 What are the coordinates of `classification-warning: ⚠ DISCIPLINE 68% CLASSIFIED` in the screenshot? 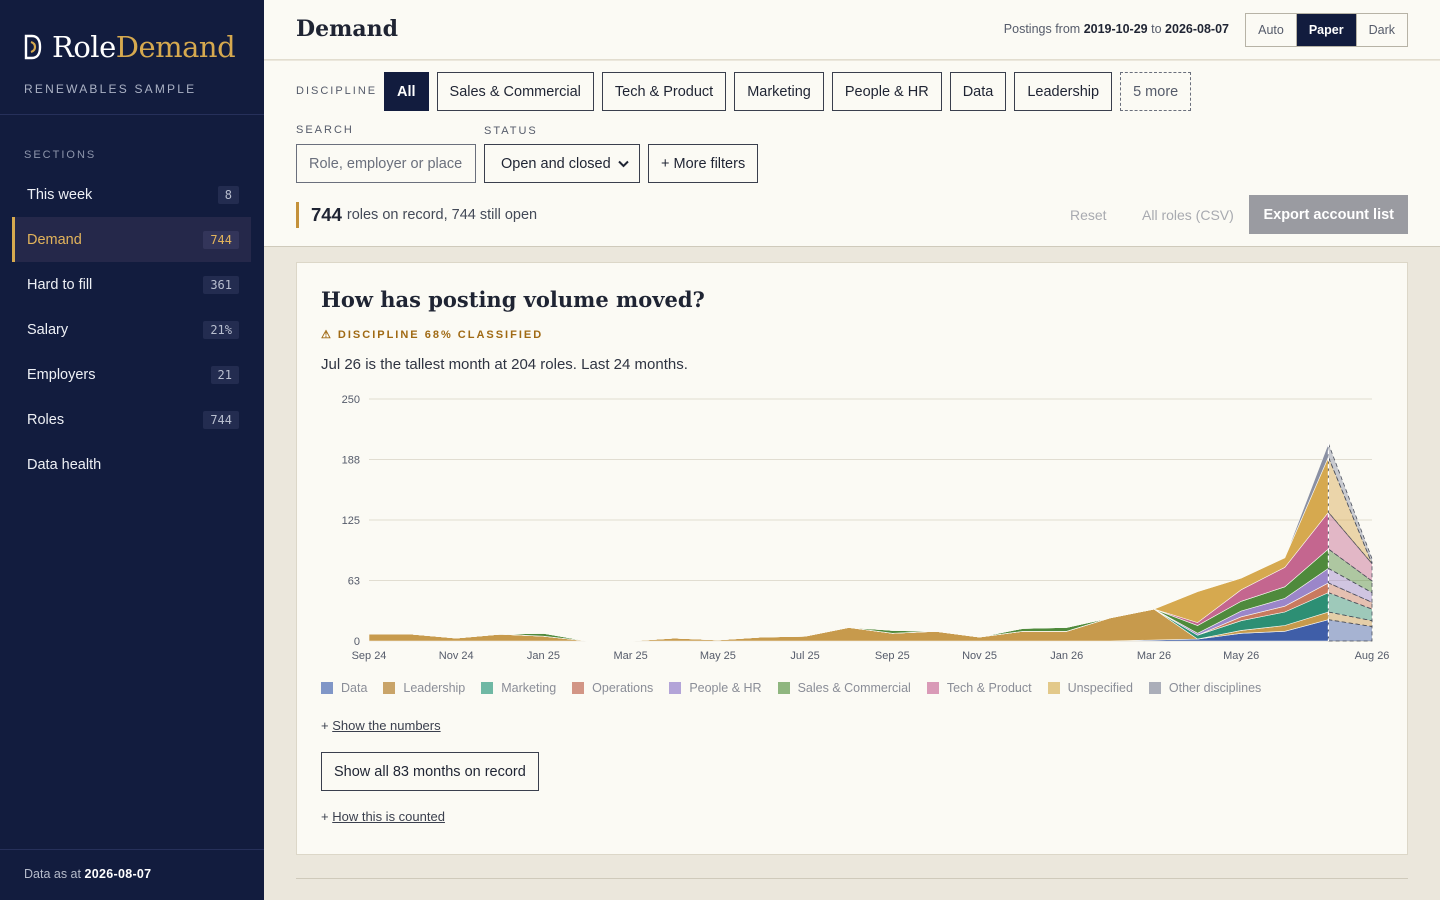 It's located at (432, 335).